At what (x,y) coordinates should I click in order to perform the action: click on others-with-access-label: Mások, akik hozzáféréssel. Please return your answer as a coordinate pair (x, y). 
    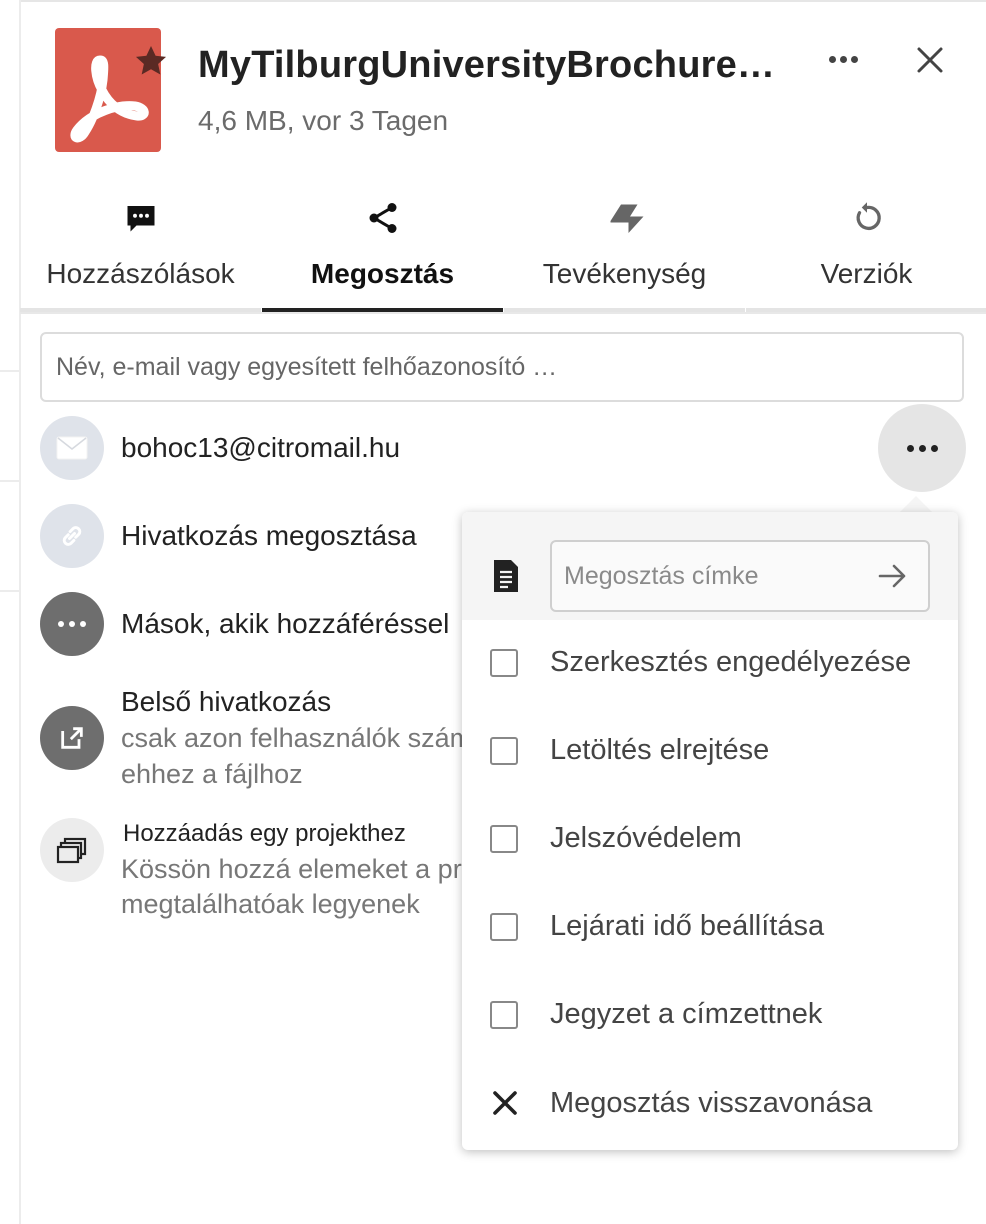
    Looking at the image, I should click on (285, 624).